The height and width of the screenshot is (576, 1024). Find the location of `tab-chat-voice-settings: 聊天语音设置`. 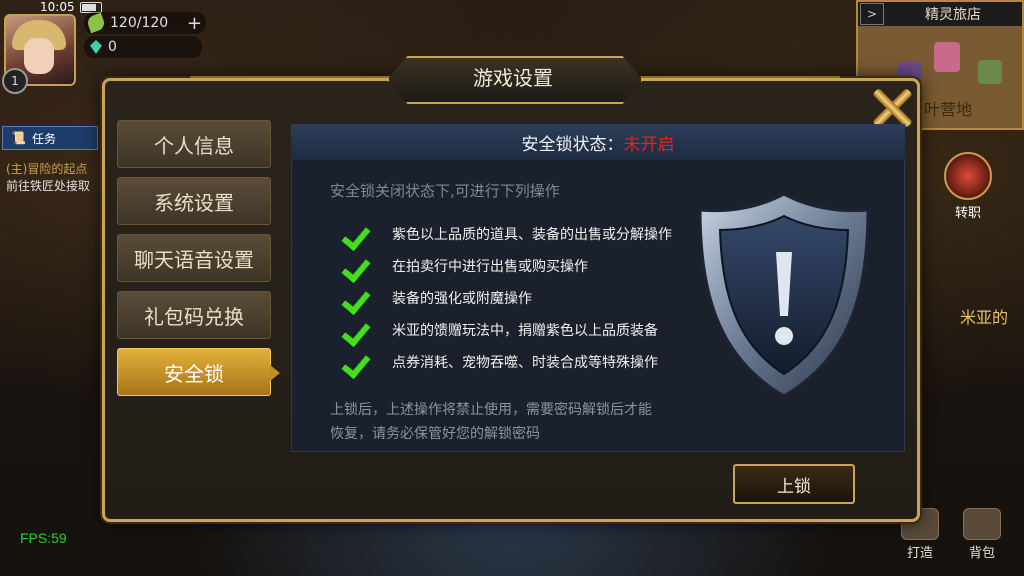

tab-chat-voice-settings: 聊天语音设置 is located at coordinates (194, 258).